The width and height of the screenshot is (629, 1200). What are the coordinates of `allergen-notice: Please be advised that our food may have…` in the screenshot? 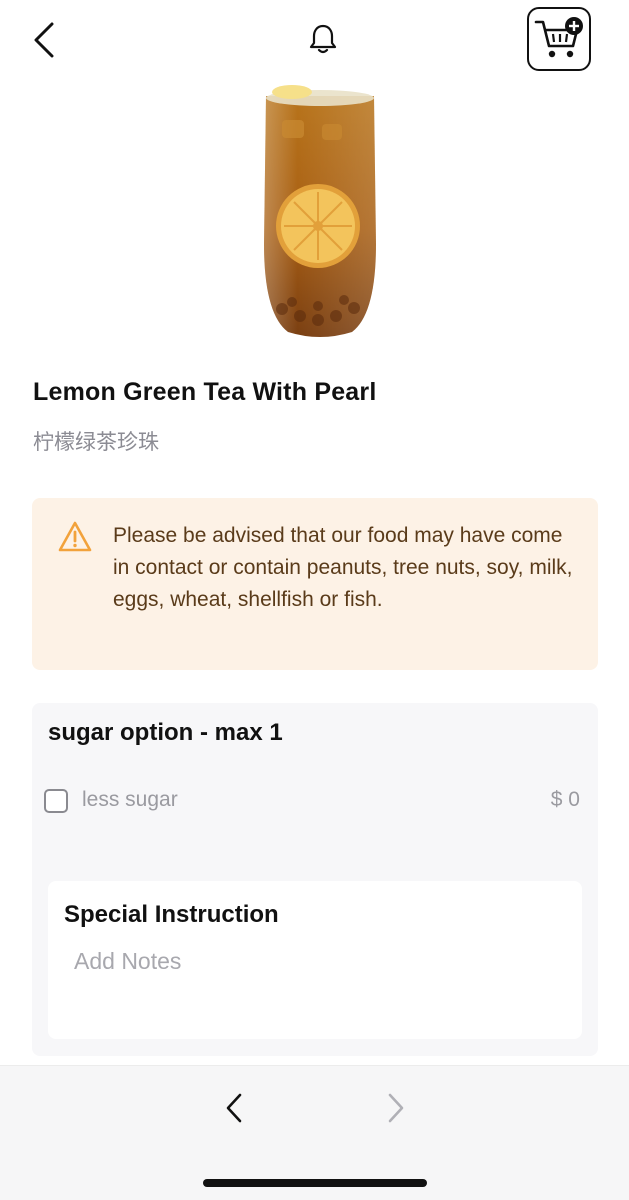 It's located at (315, 584).